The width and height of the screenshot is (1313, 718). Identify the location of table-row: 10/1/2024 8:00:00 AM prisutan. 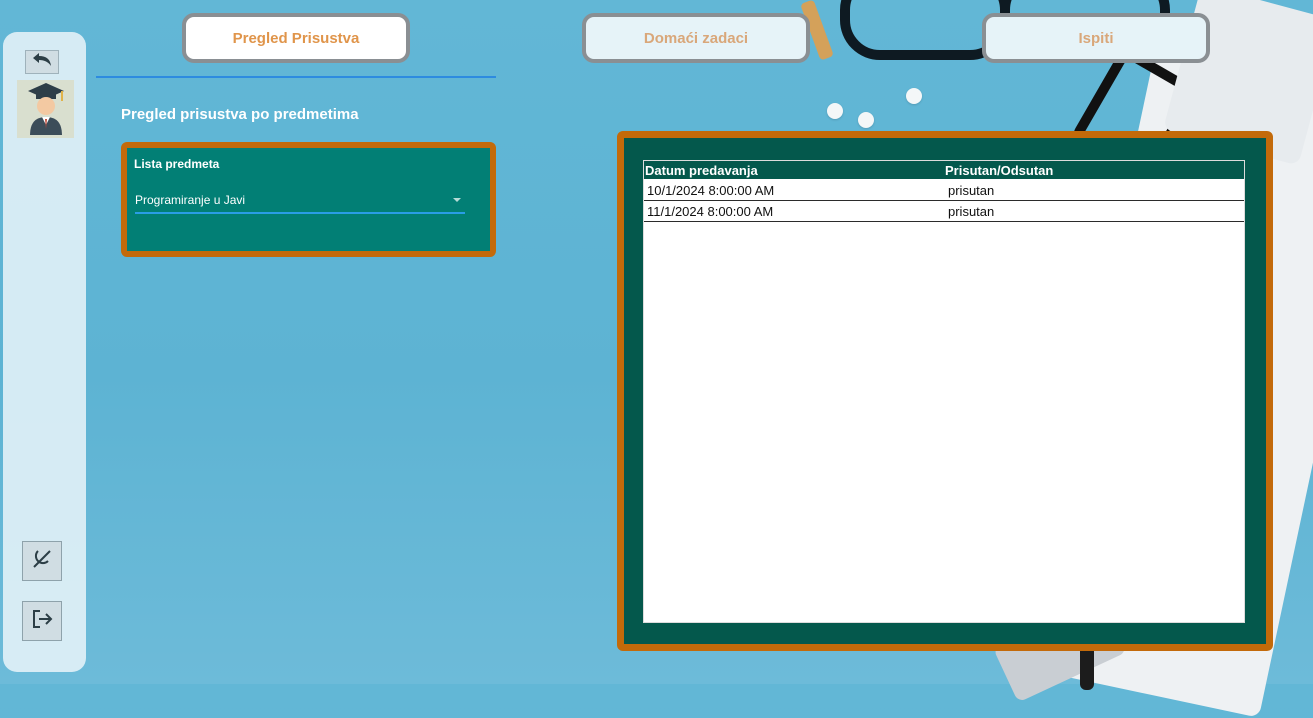
(944, 190).